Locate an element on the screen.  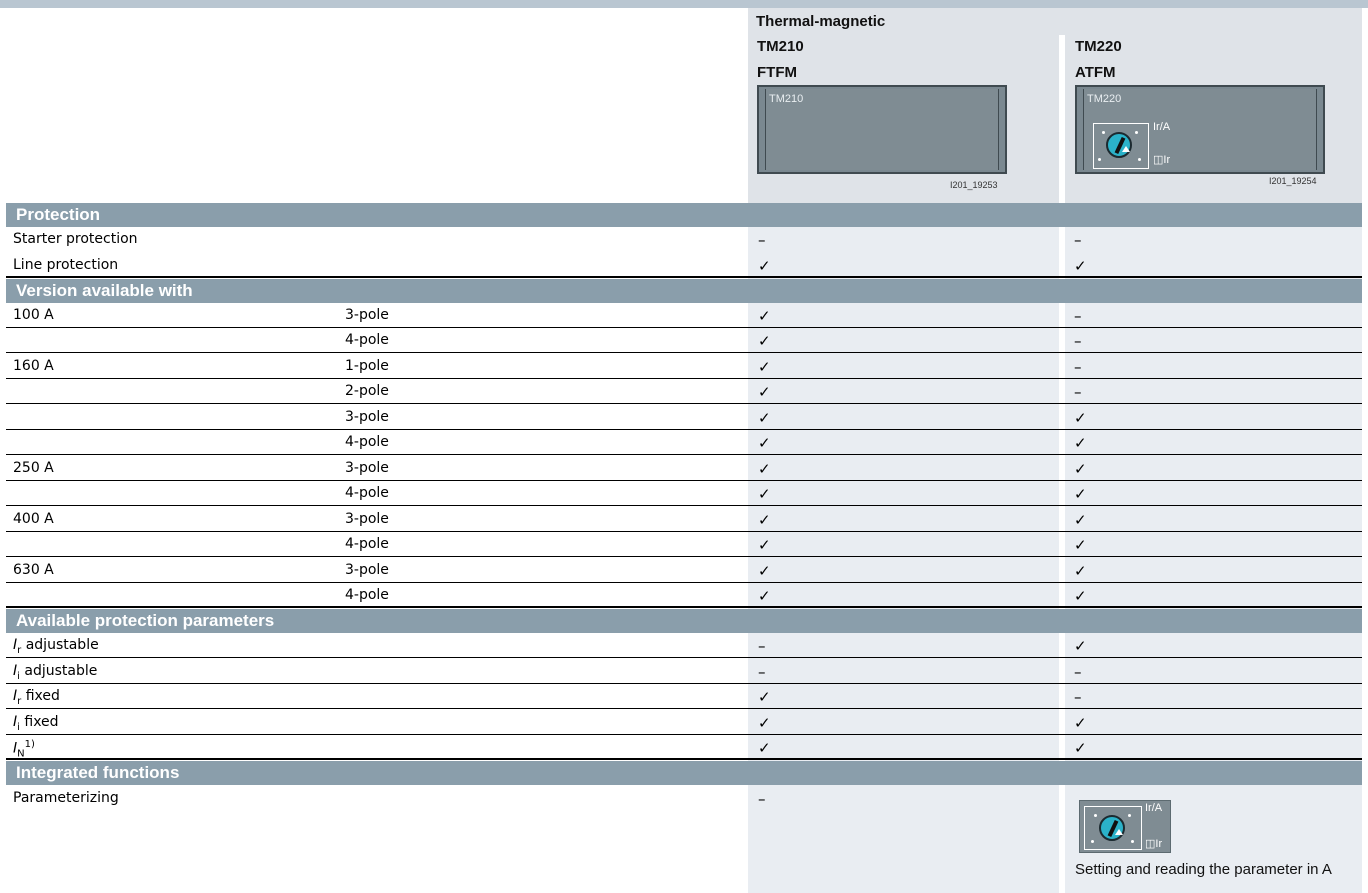
param-text: fixed is located at coordinates (40, 696).